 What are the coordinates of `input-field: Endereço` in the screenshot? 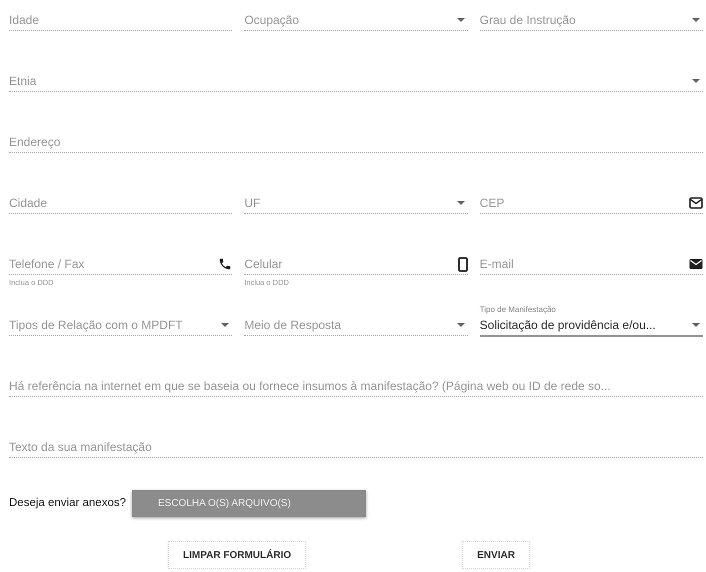 It's located at (356, 142).